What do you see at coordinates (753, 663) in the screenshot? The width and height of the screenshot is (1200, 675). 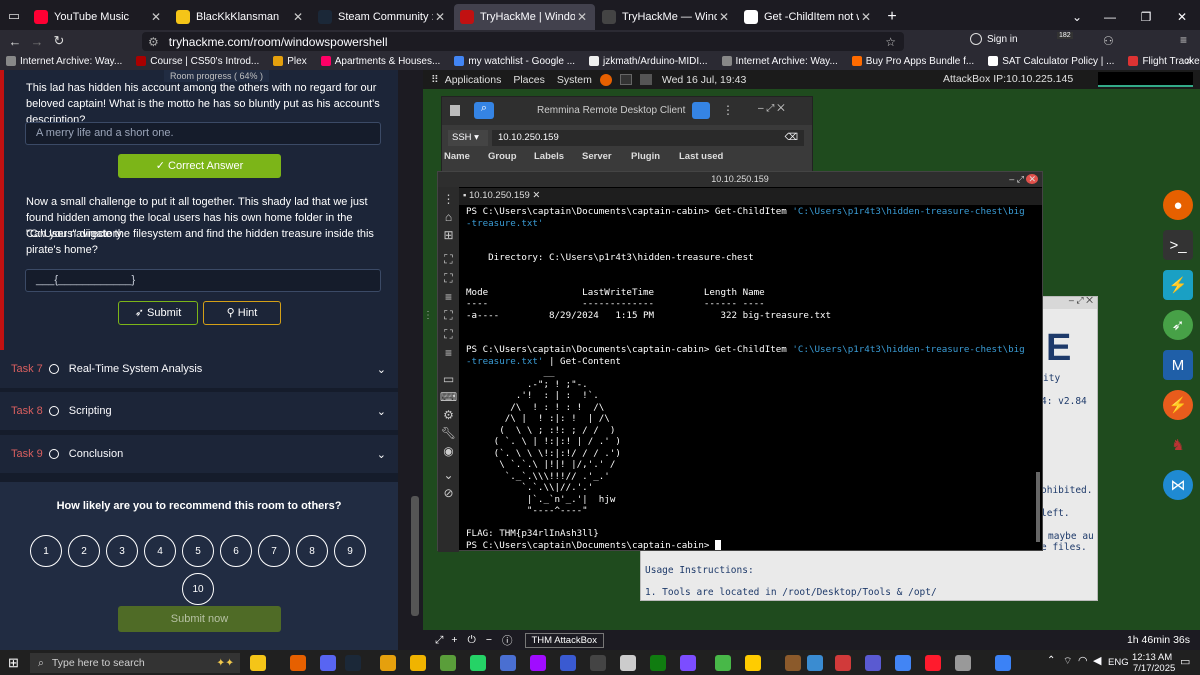 I see `live-icon` at bounding box center [753, 663].